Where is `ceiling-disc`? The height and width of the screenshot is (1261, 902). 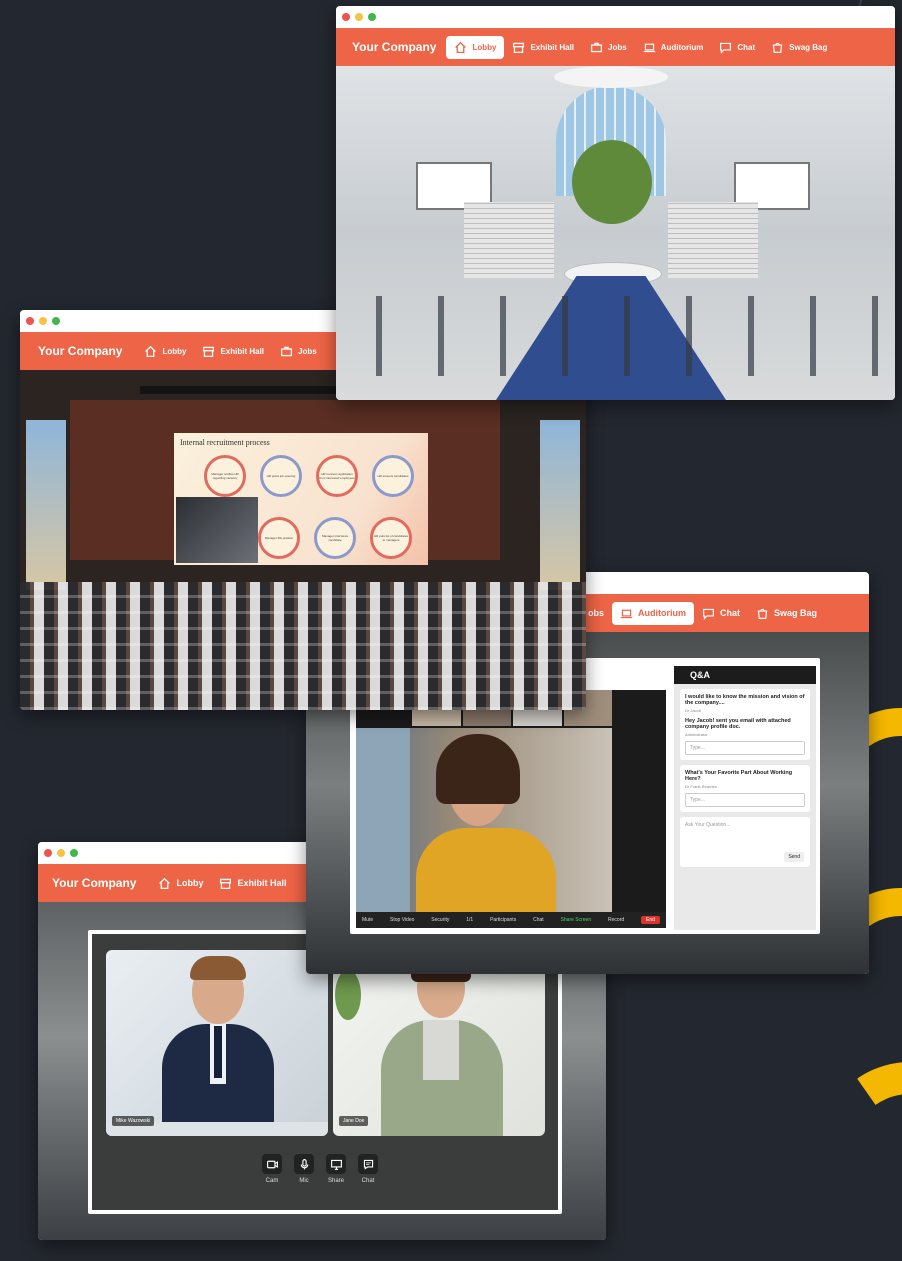
ceiling-disc is located at coordinates (611, 77).